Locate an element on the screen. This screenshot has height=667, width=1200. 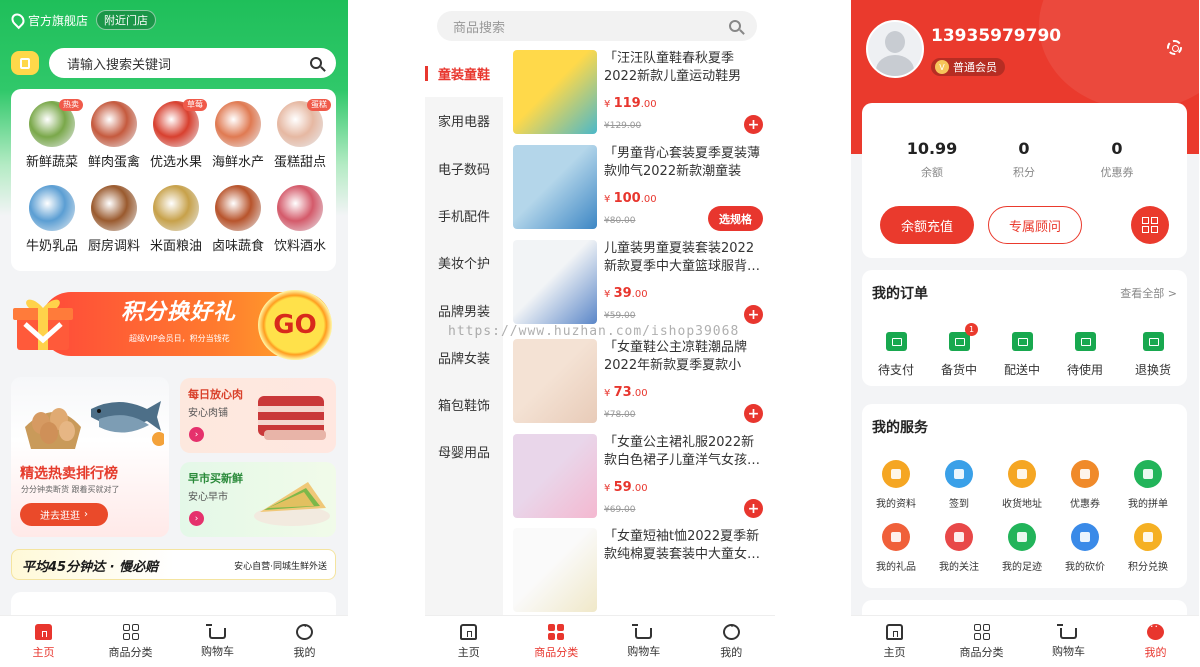
service-item: 我的礼品 is located at coordinates (896, 548).